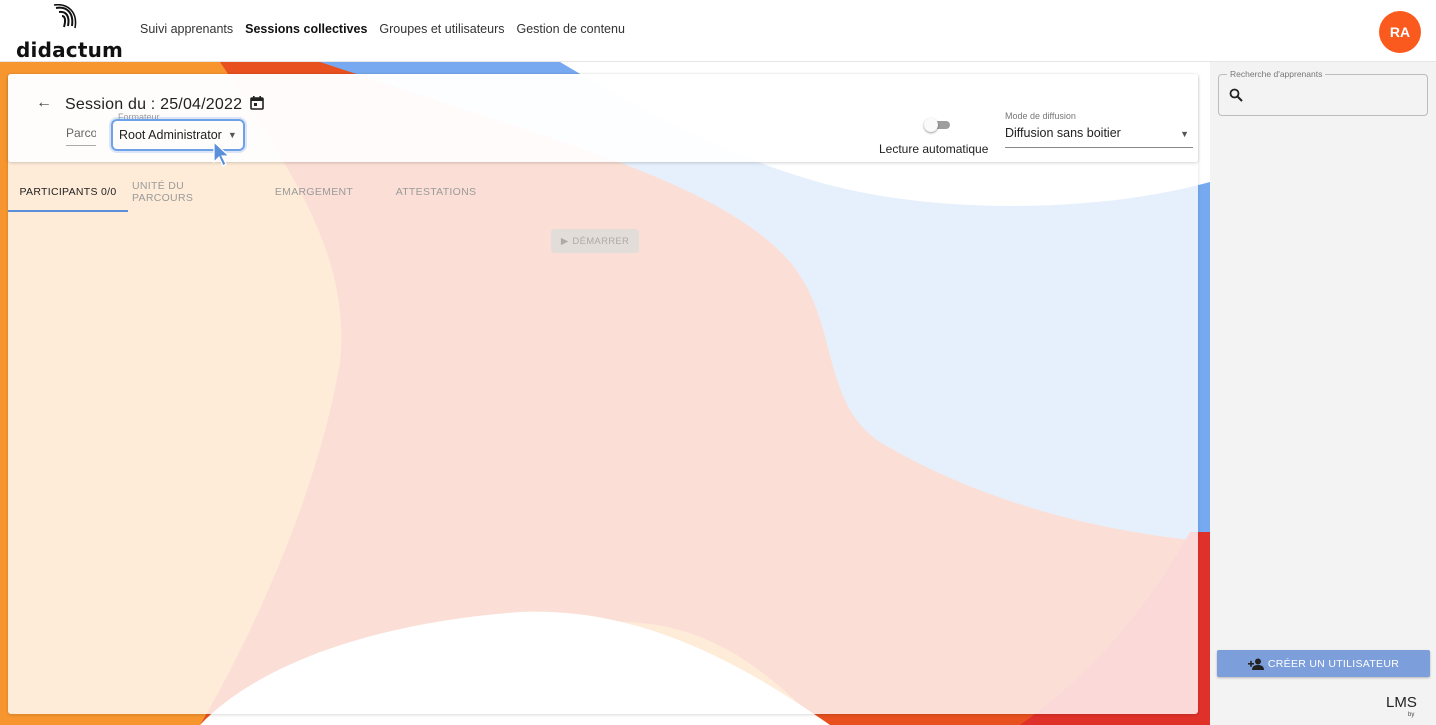  What do you see at coordinates (1411, 715) in the screenshot?
I see `lms-brand-by: by` at bounding box center [1411, 715].